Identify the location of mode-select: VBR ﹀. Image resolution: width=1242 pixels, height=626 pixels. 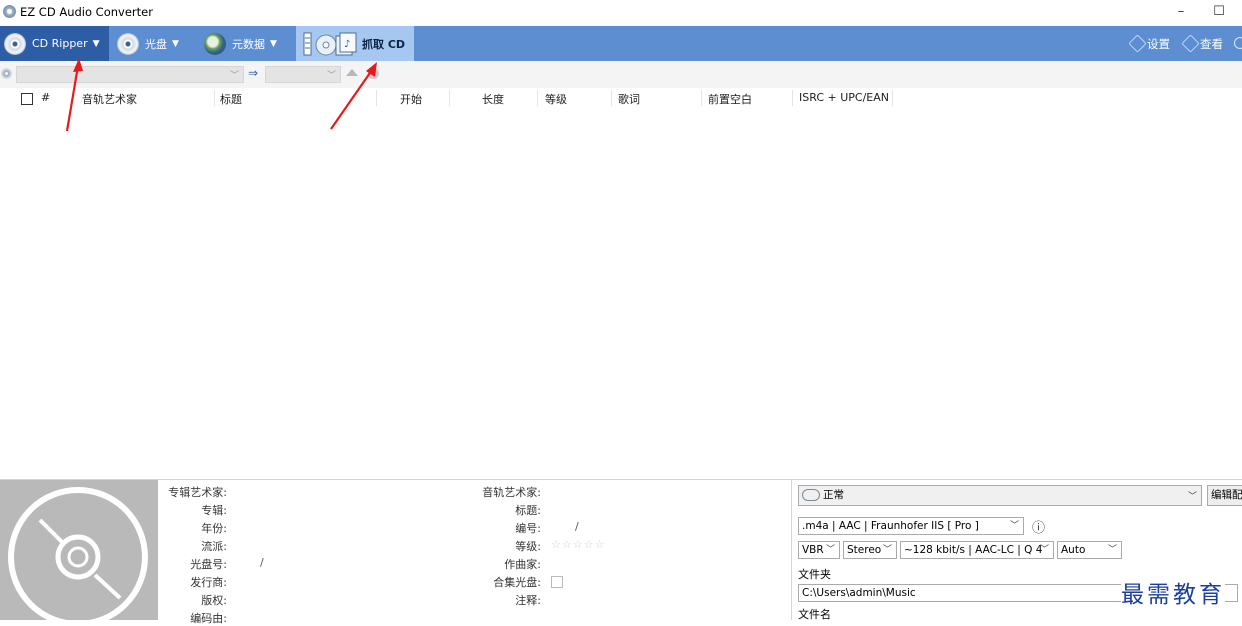
(819, 550).